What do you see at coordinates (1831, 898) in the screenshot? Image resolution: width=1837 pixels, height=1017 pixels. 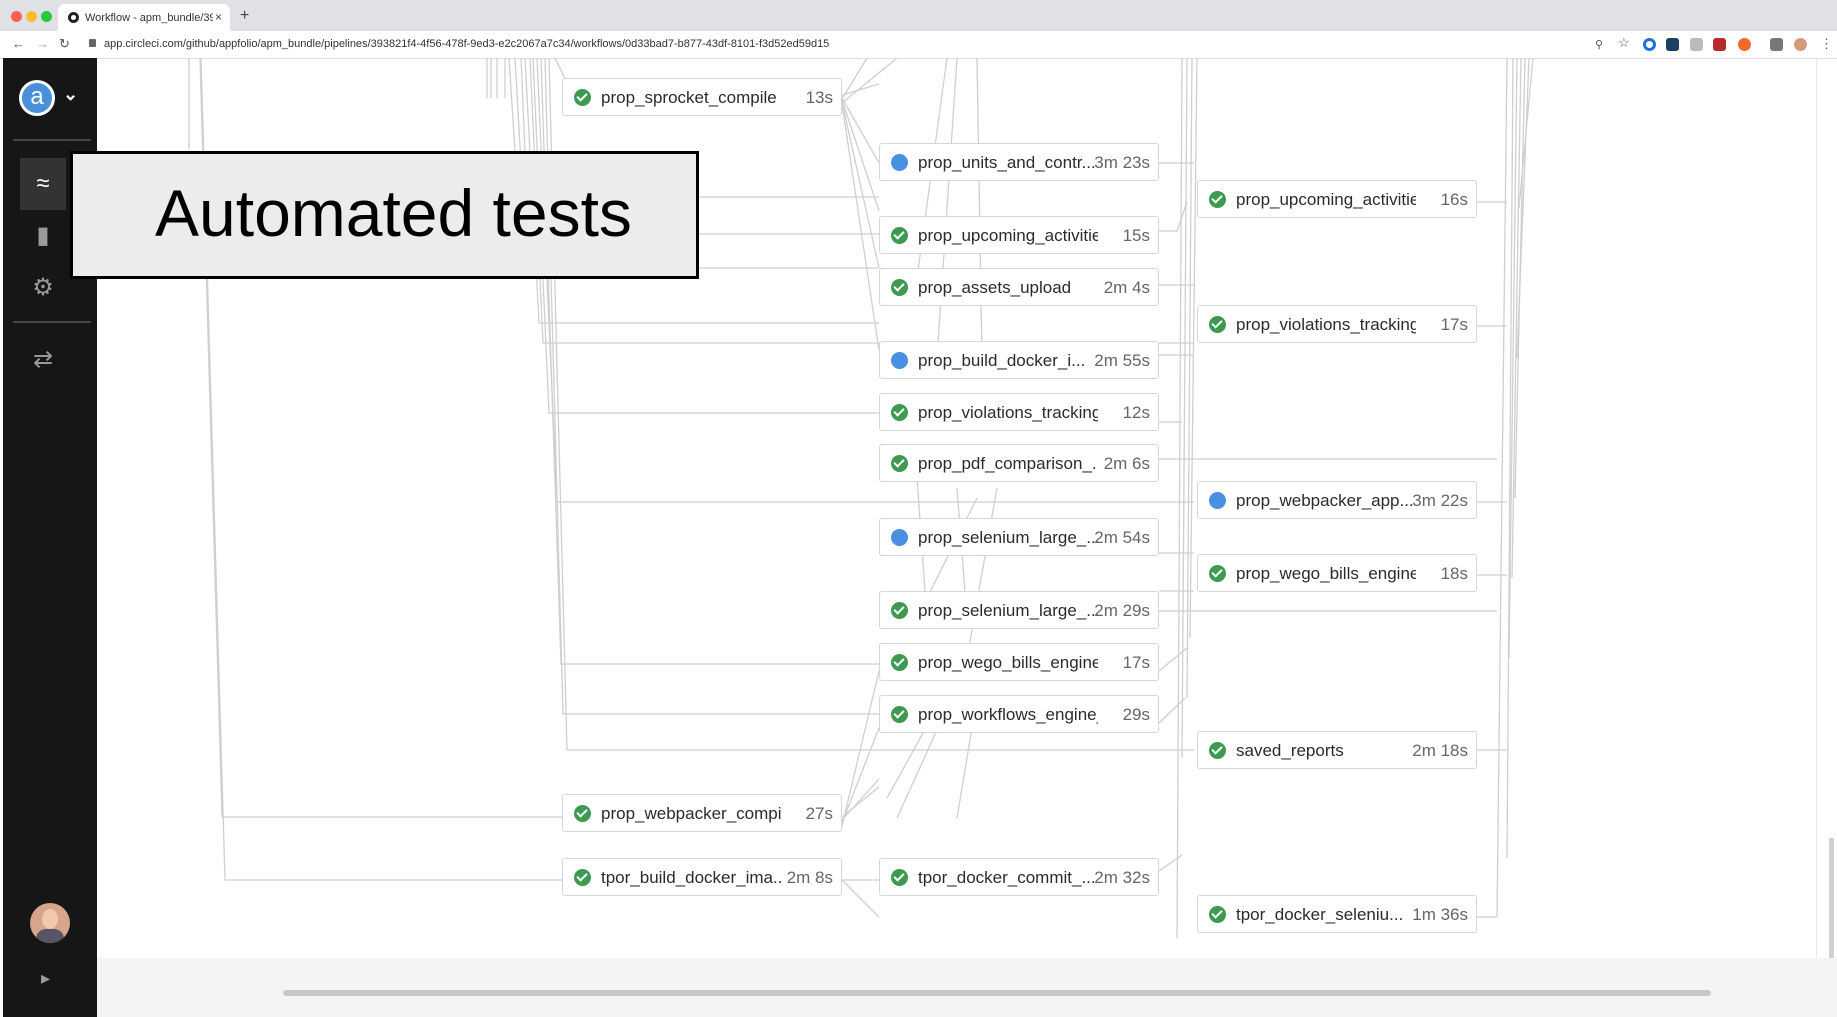 I see `vertical-scrollbar` at bounding box center [1831, 898].